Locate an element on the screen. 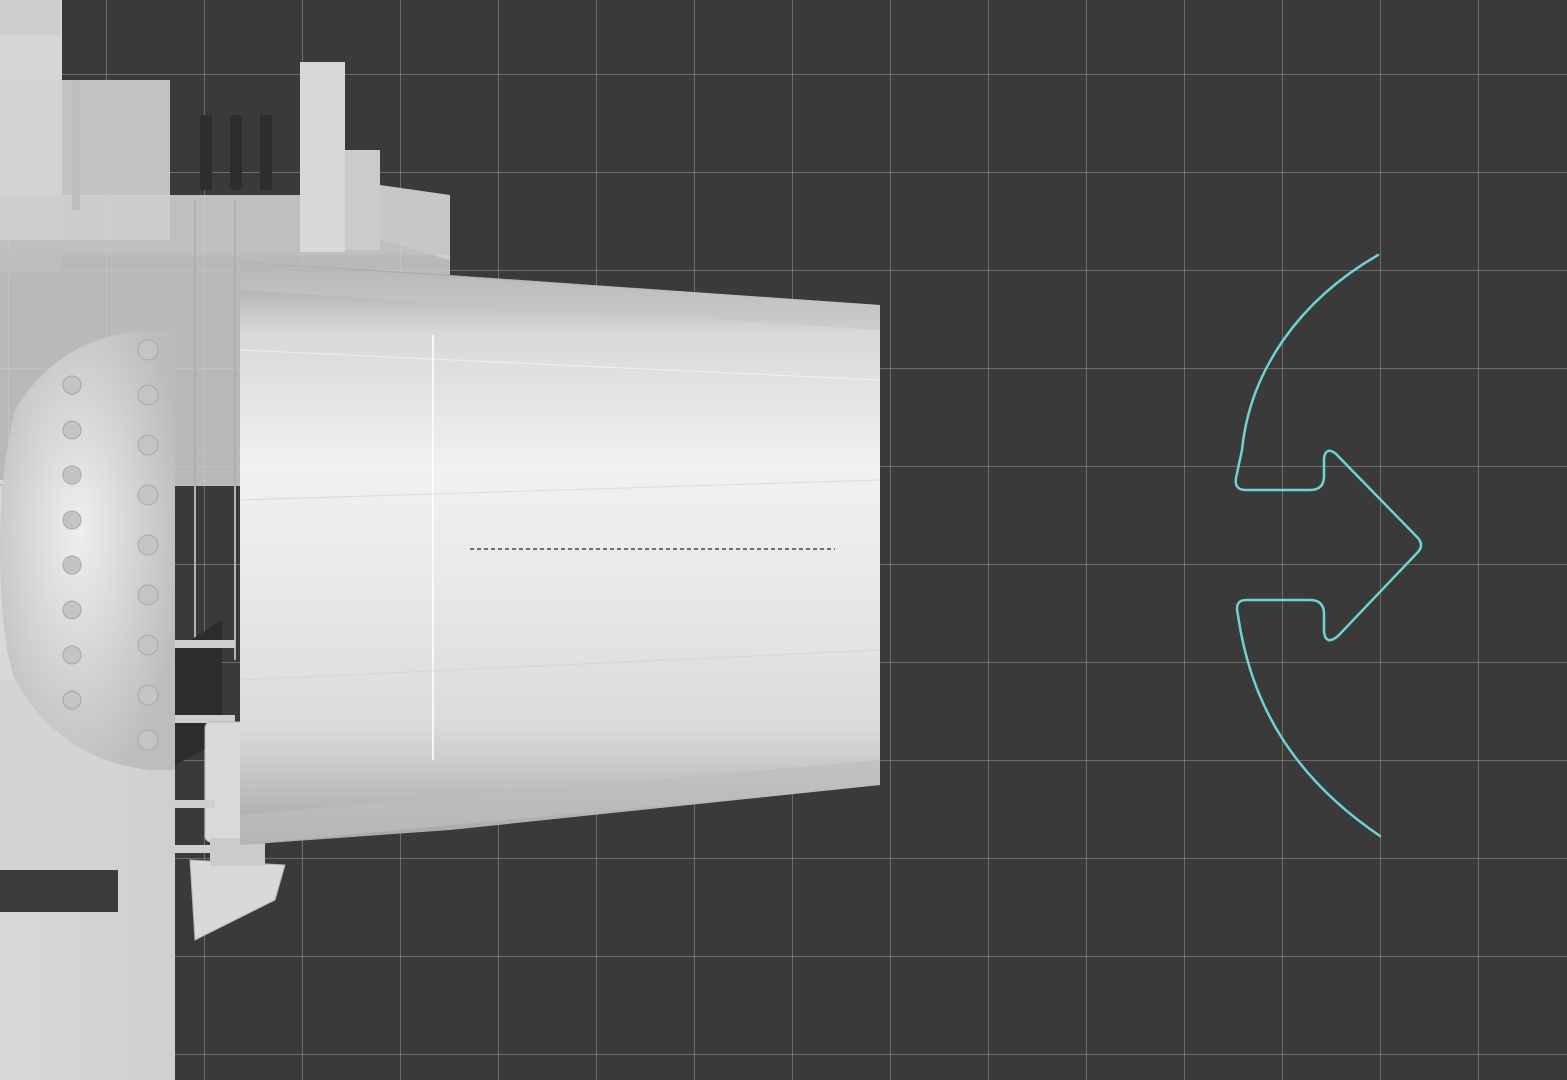 This screenshot has height=1080, width=1567. rotate-arrow-icon is located at coordinates (1328, 545).